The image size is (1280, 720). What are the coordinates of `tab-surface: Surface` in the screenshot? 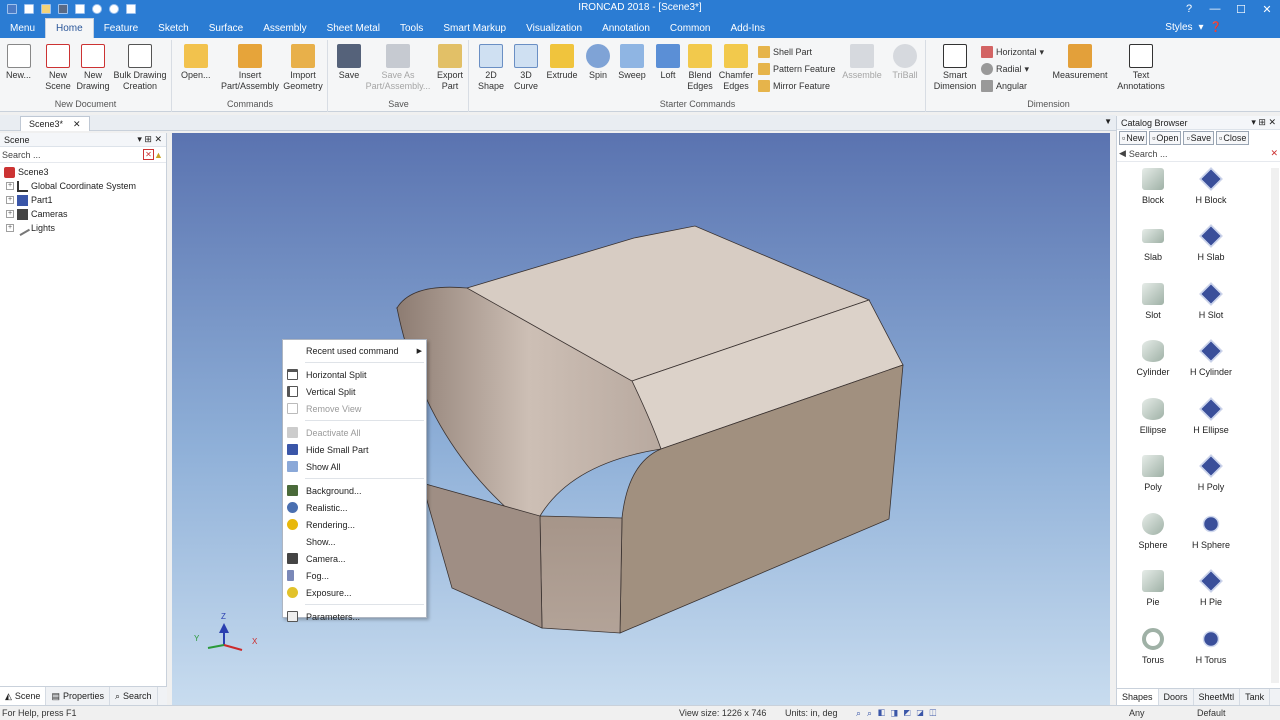 It's located at (226, 28).